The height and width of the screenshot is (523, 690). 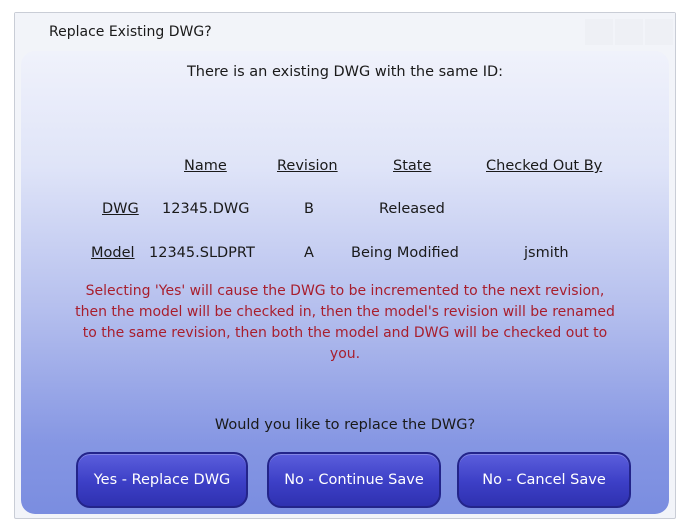 I want to click on dwg-revision: B, so click(x=309, y=209).